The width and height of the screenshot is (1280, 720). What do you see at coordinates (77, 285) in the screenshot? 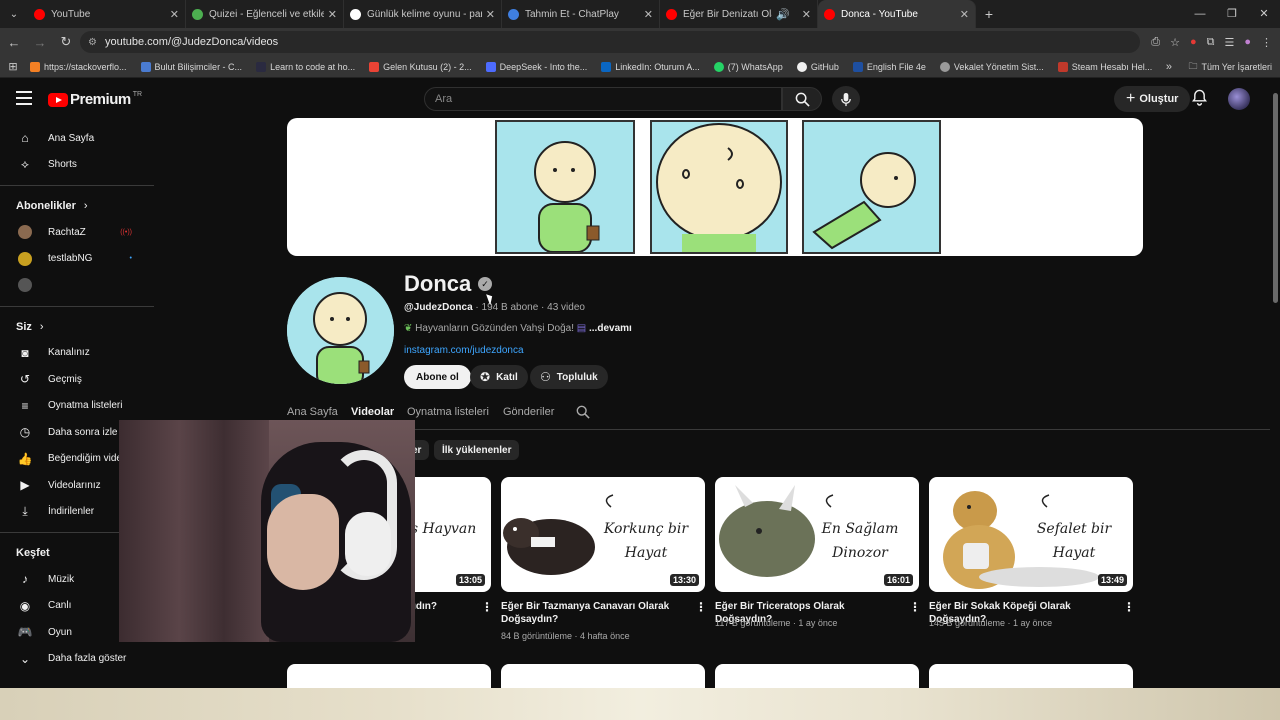
I see `sidebar-item-subscription` at bounding box center [77, 285].